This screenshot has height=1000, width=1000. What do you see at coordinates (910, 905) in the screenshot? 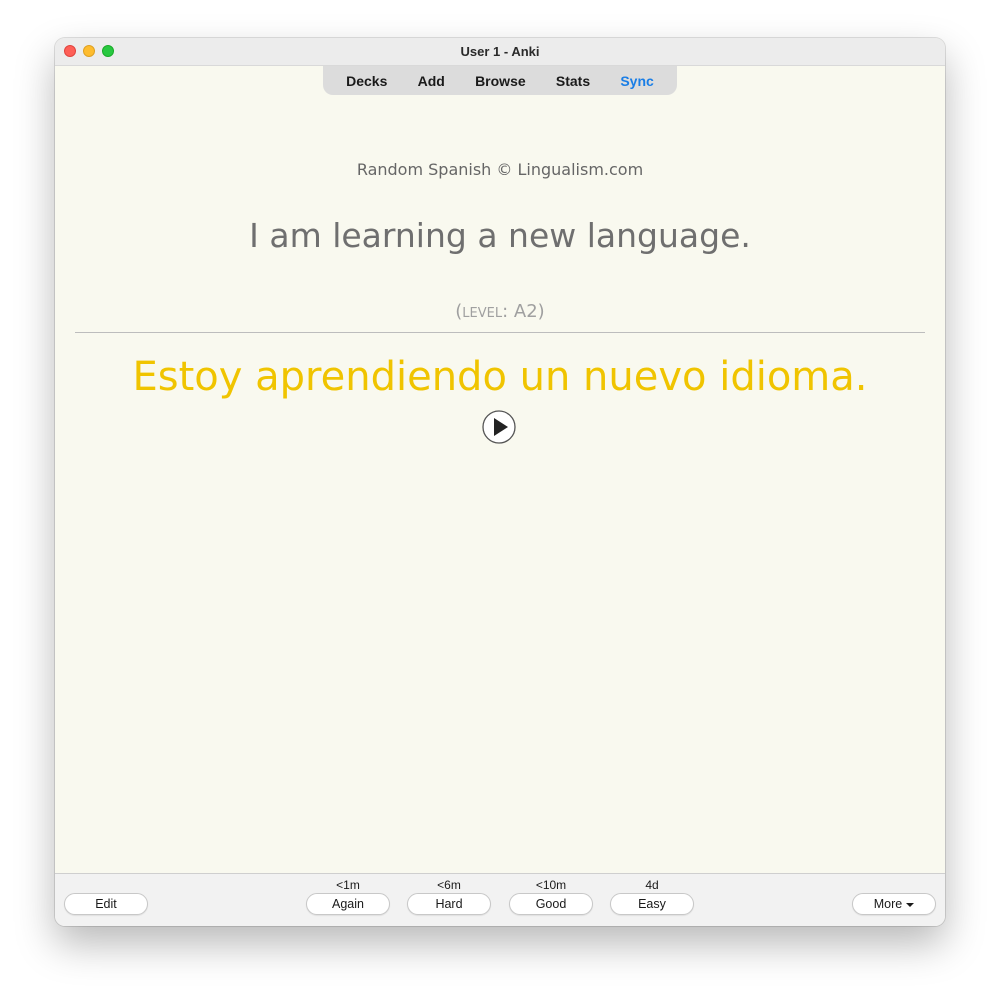
I see `caret-down-icon` at bounding box center [910, 905].